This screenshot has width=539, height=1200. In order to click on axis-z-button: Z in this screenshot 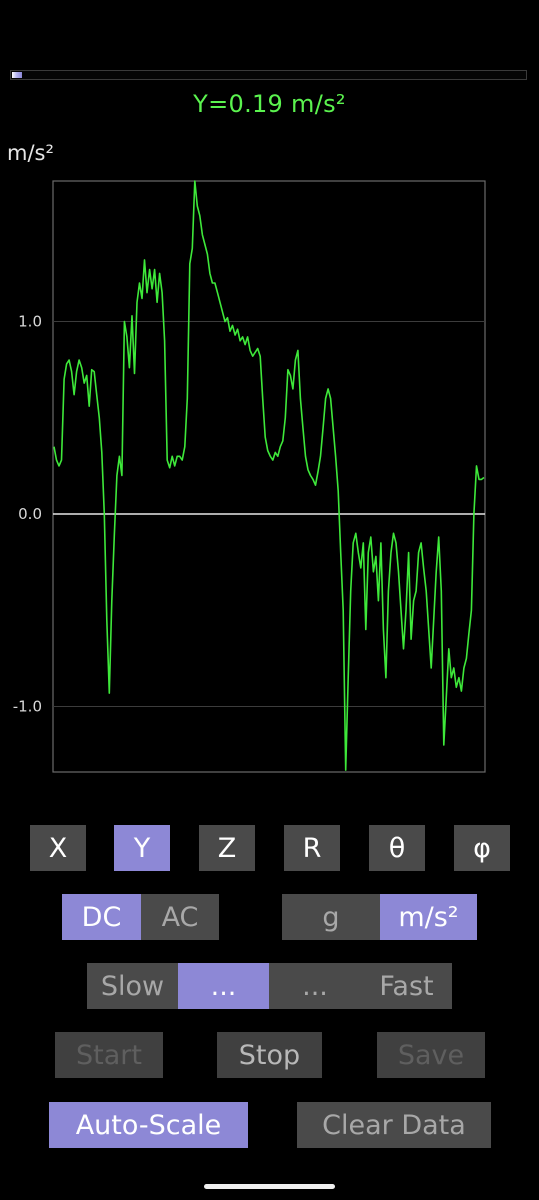, I will do `click(227, 848)`.